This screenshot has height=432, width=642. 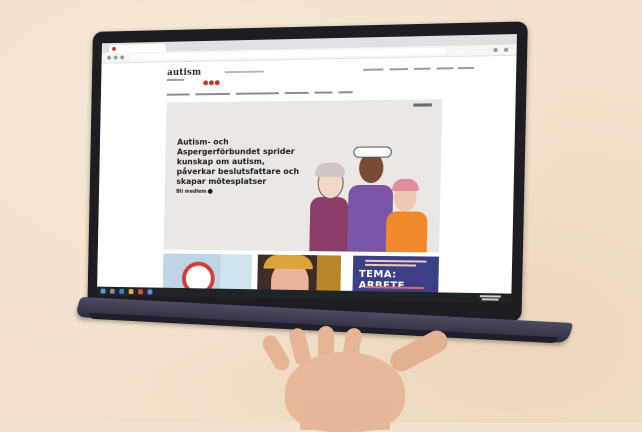 I want to click on reload-icon, so click(x=122, y=57).